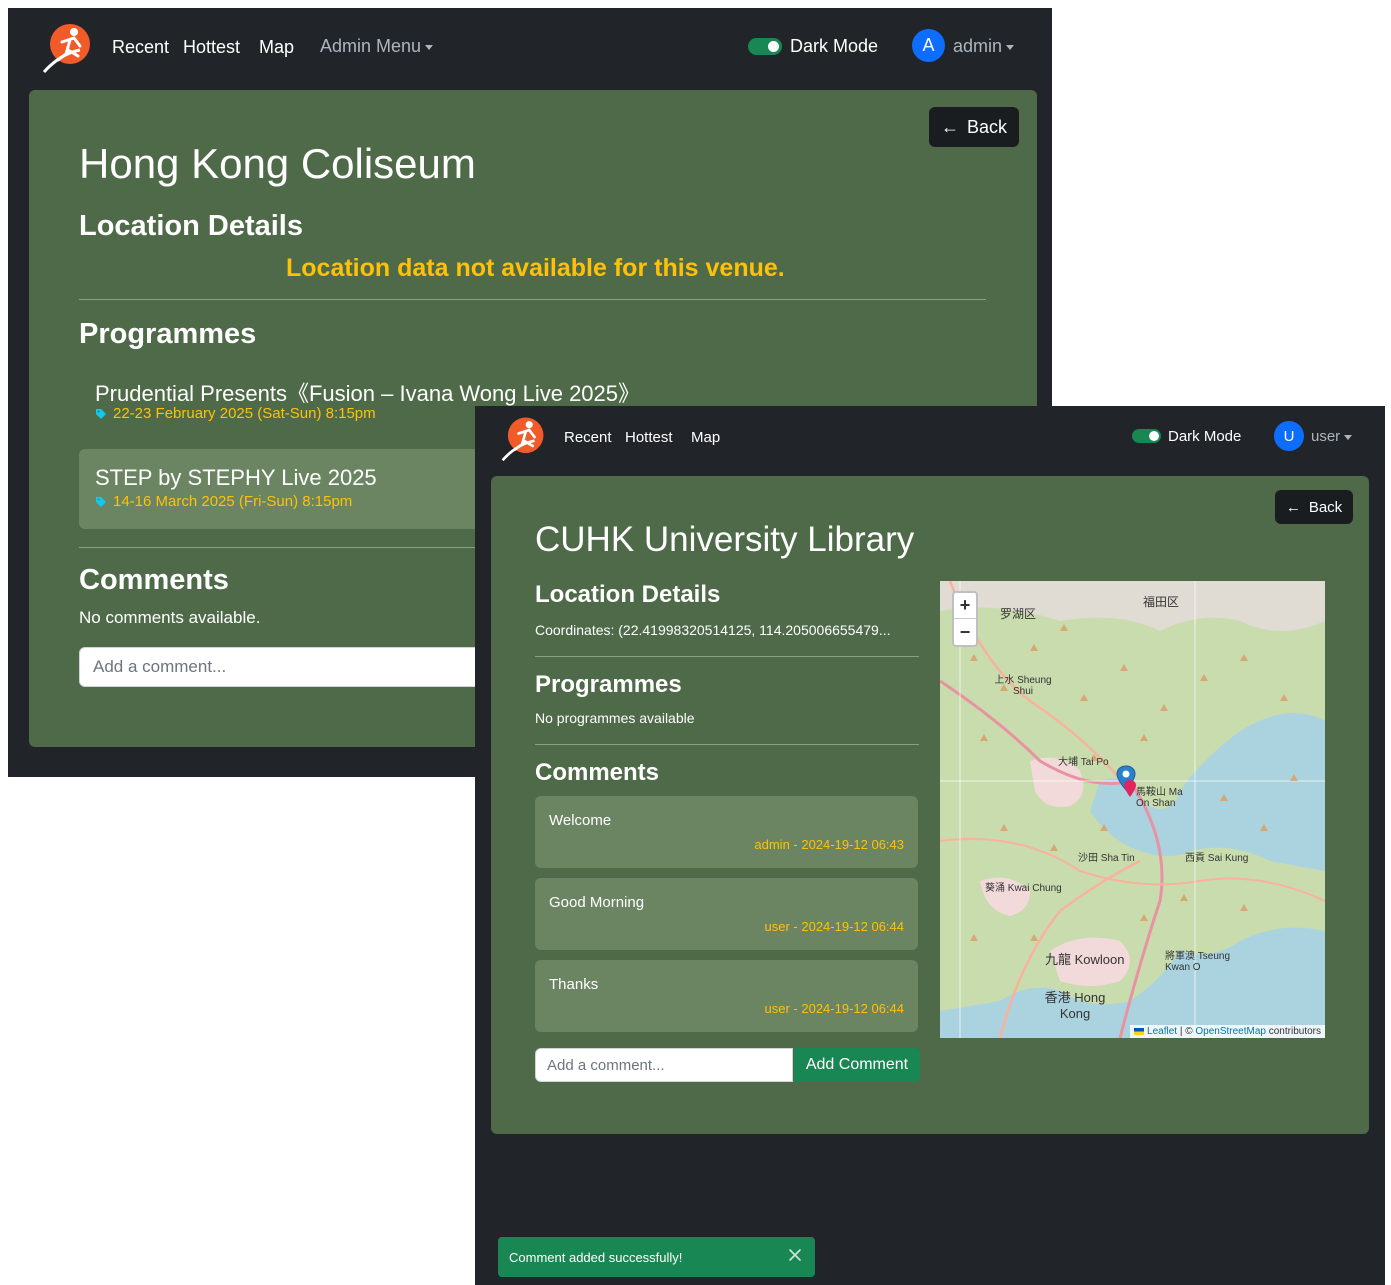 This screenshot has height=1285, width=1391. I want to click on comment-text: Thanks, so click(574, 984).